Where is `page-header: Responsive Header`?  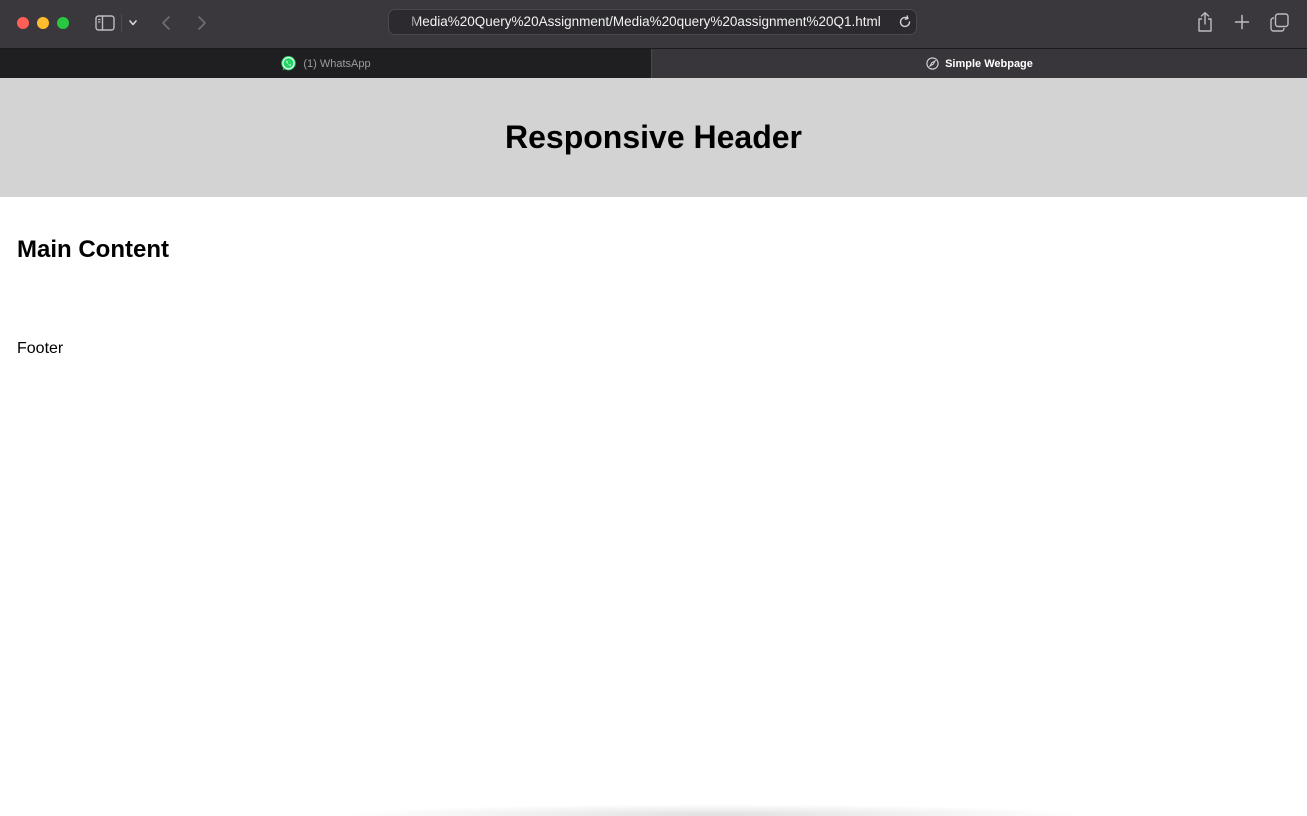
page-header: Responsive Header is located at coordinates (653, 137).